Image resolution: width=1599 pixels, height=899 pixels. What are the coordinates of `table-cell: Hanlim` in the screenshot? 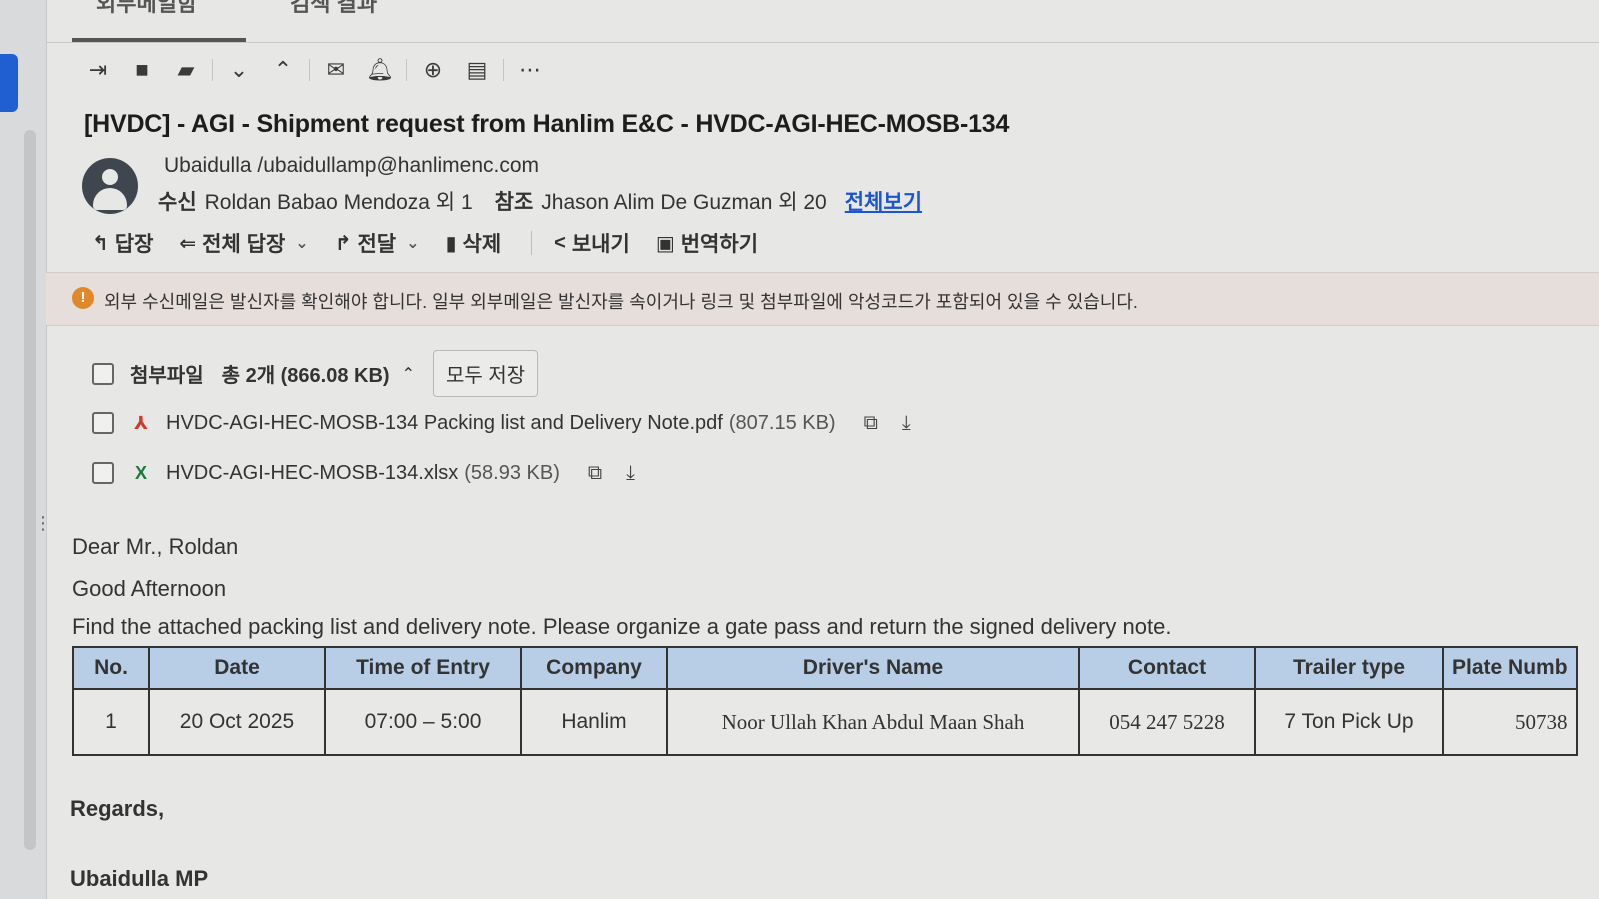 It's located at (594, 722).